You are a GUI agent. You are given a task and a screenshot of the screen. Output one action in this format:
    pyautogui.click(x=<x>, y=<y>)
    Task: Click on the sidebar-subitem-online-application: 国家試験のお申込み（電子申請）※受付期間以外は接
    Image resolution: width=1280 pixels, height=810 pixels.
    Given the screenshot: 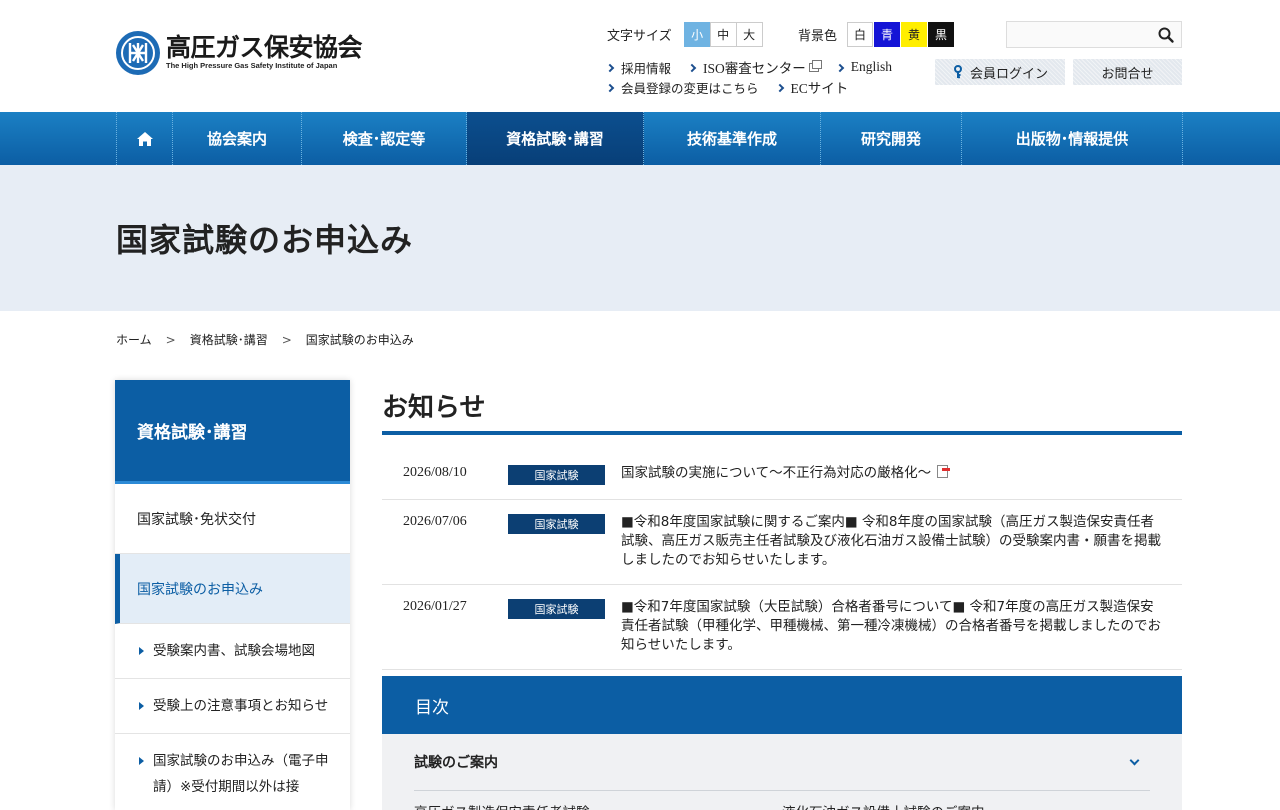 What is the action you would take?
    pyautogui.click(x=232, y=772)
    